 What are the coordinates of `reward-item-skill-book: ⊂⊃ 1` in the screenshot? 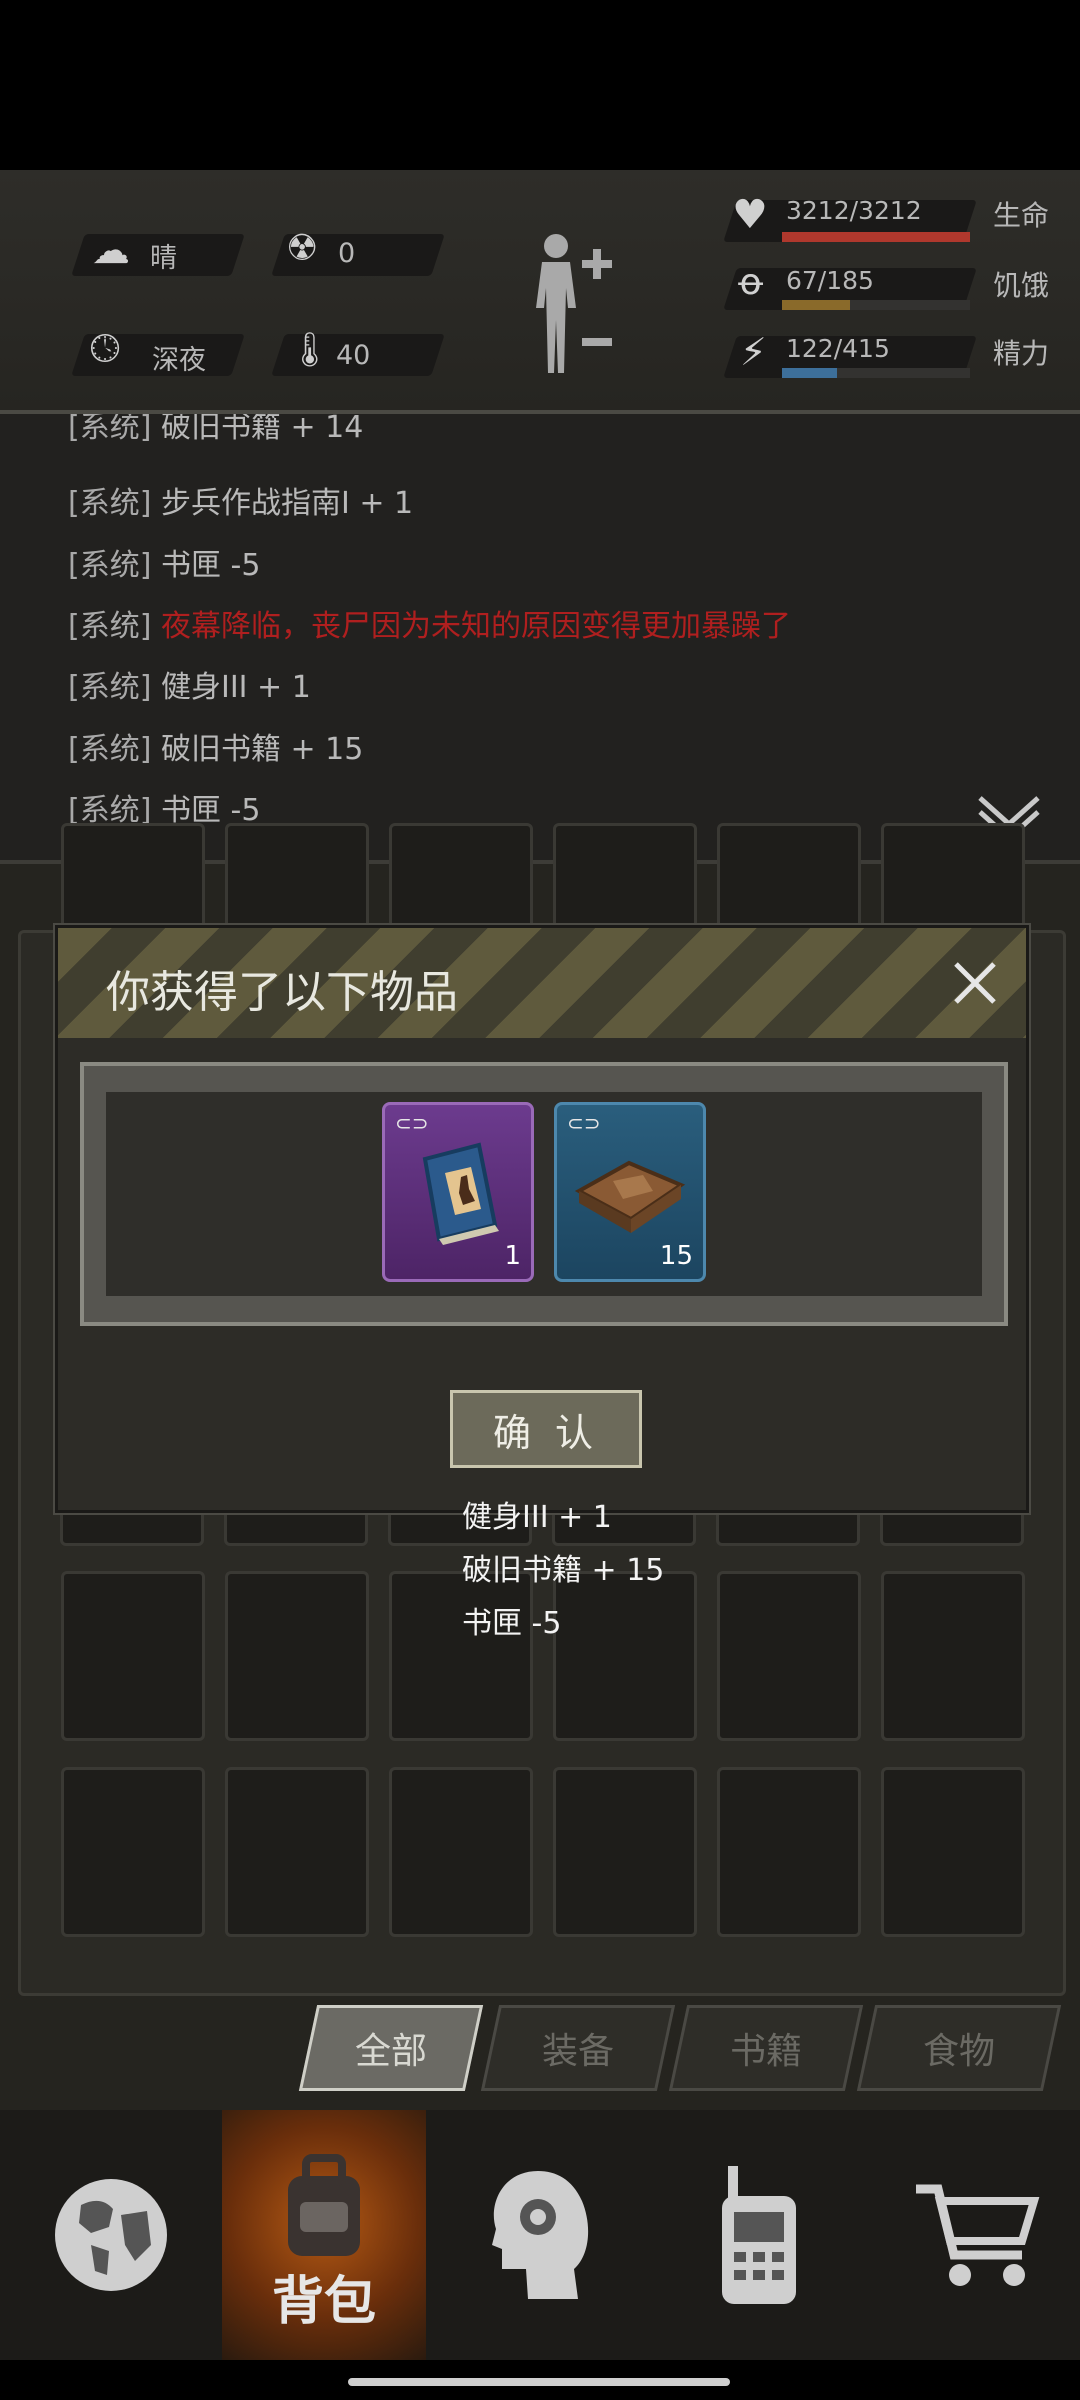 It's located at (458, 1192).